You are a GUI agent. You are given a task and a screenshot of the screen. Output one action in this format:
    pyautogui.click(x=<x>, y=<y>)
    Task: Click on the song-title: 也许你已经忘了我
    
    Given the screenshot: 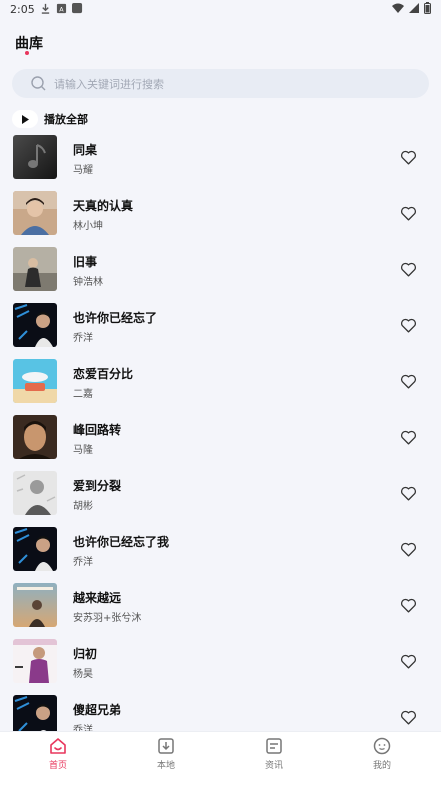 What is the action you would take?
    pyautogui.click(x=121, y=542)
    